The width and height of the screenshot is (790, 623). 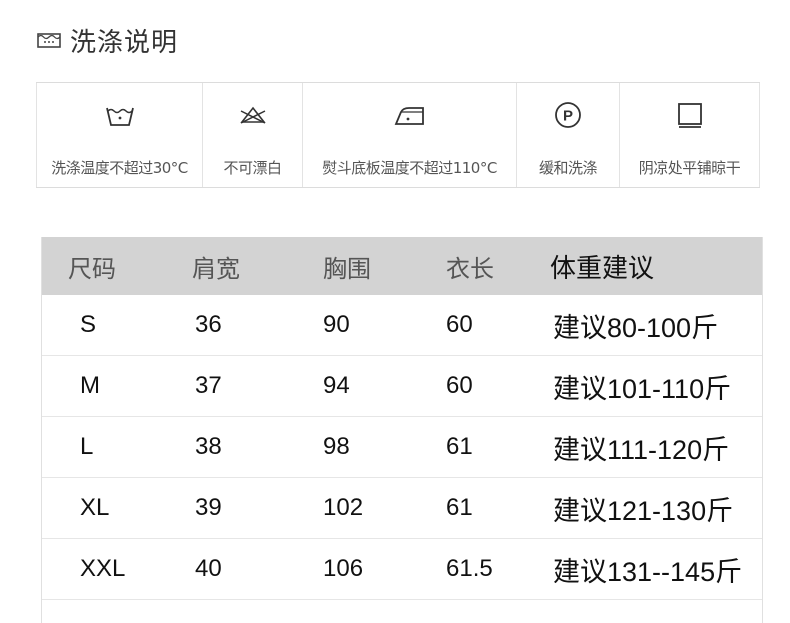 I want to click on care-item-bleach: 不可漂白, so click(x=252, y=135).